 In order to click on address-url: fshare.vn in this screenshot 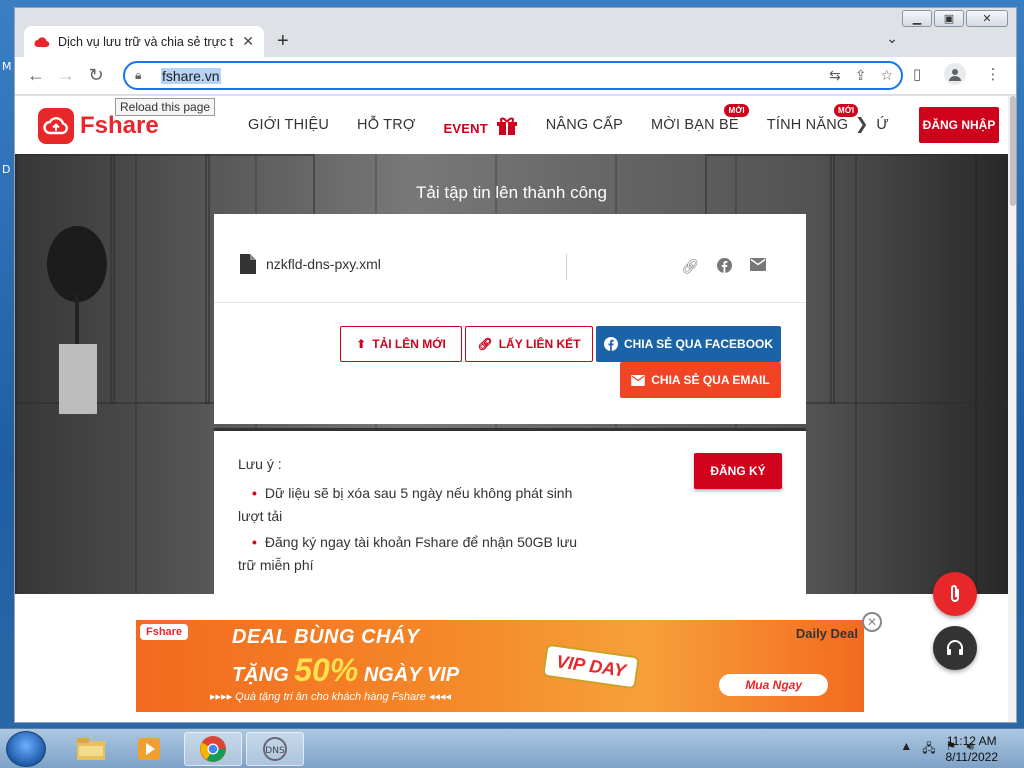, I will do `click(191, 75)`.